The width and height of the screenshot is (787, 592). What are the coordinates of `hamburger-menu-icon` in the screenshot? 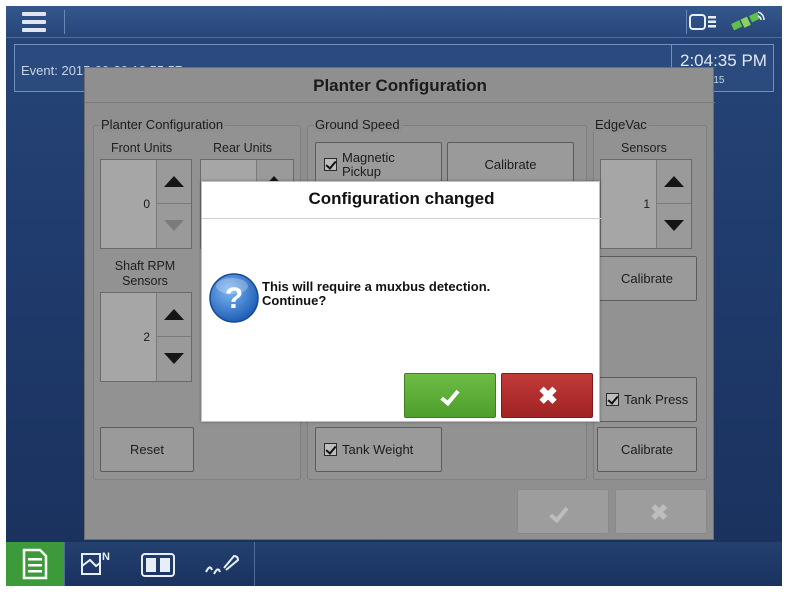 It's located at (34, 22).